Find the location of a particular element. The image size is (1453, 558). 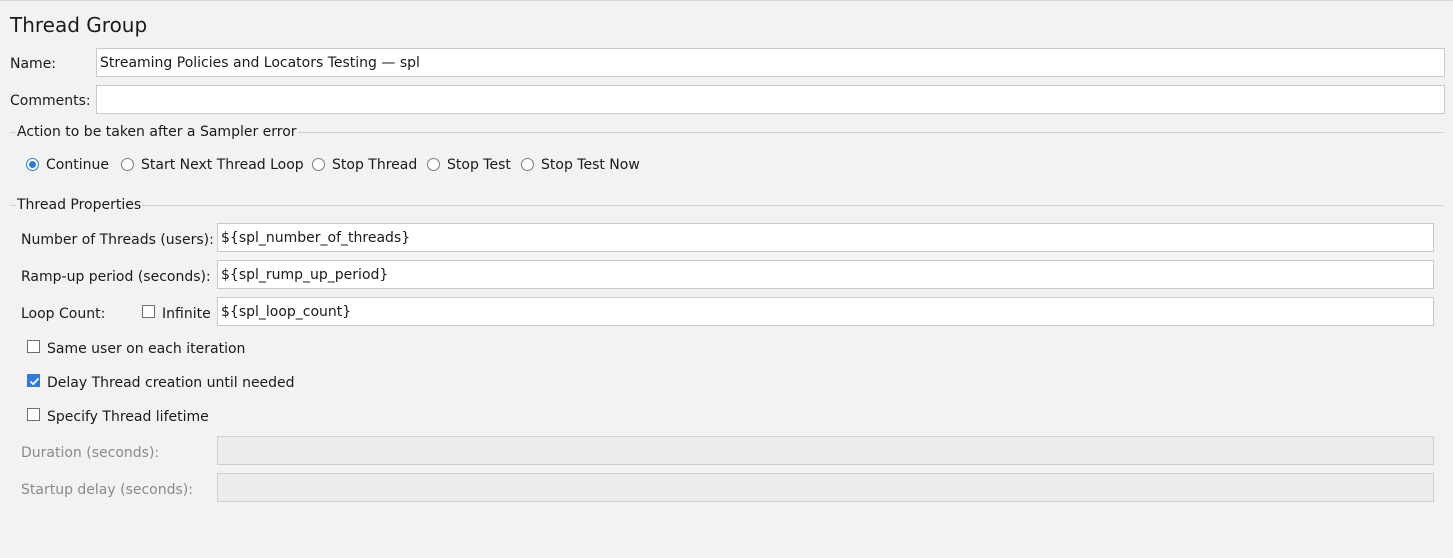

thread-properties-section-title: Thread Properties is located at coordinates (79, 205).